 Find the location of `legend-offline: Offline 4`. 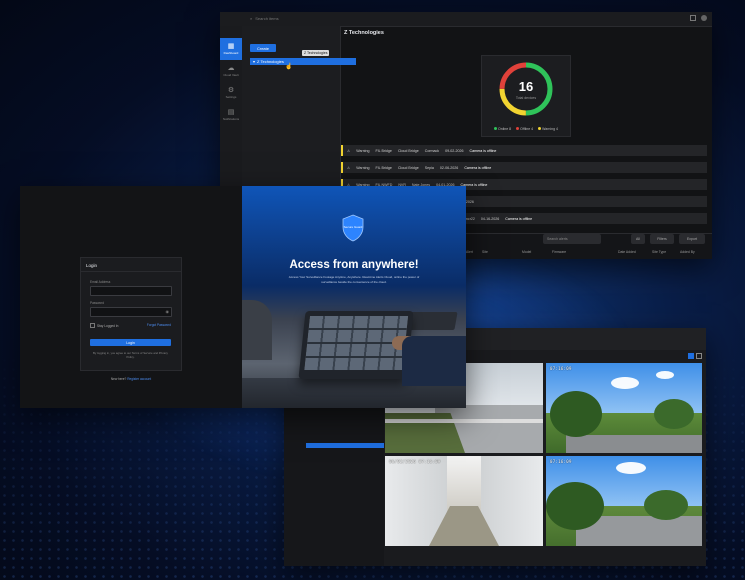

legend-offline: Offline 4 is located at coordinates (524, 129).